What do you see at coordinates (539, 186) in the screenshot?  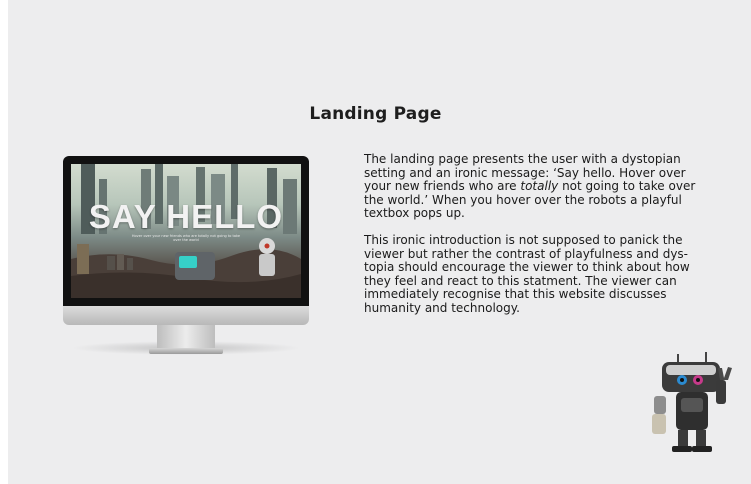 I see `paragraph-1-emphasis: totally` at bounding box center [539, 186].